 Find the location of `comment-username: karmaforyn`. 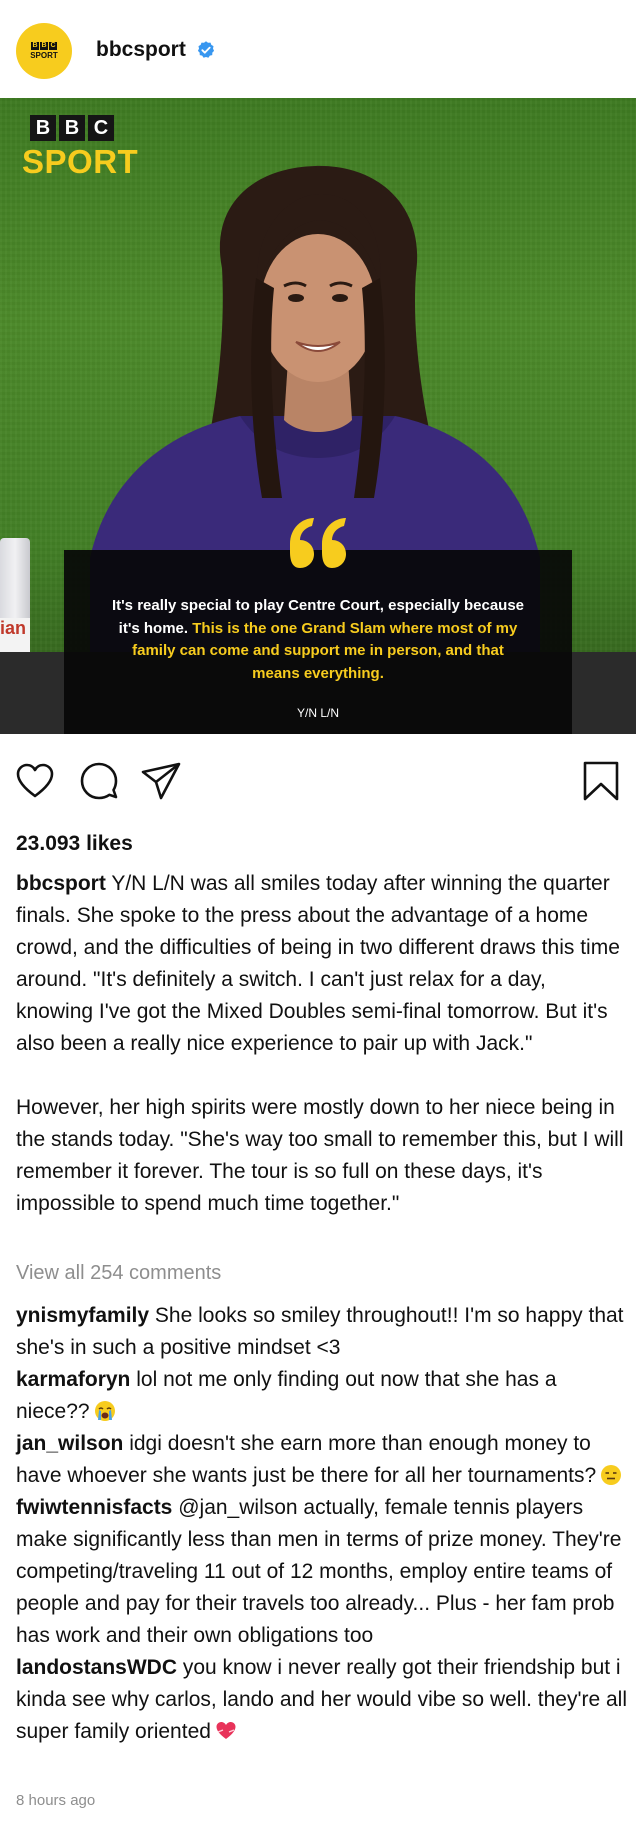

comment-username: karmaforyn is located at coordinates (73, 1379).